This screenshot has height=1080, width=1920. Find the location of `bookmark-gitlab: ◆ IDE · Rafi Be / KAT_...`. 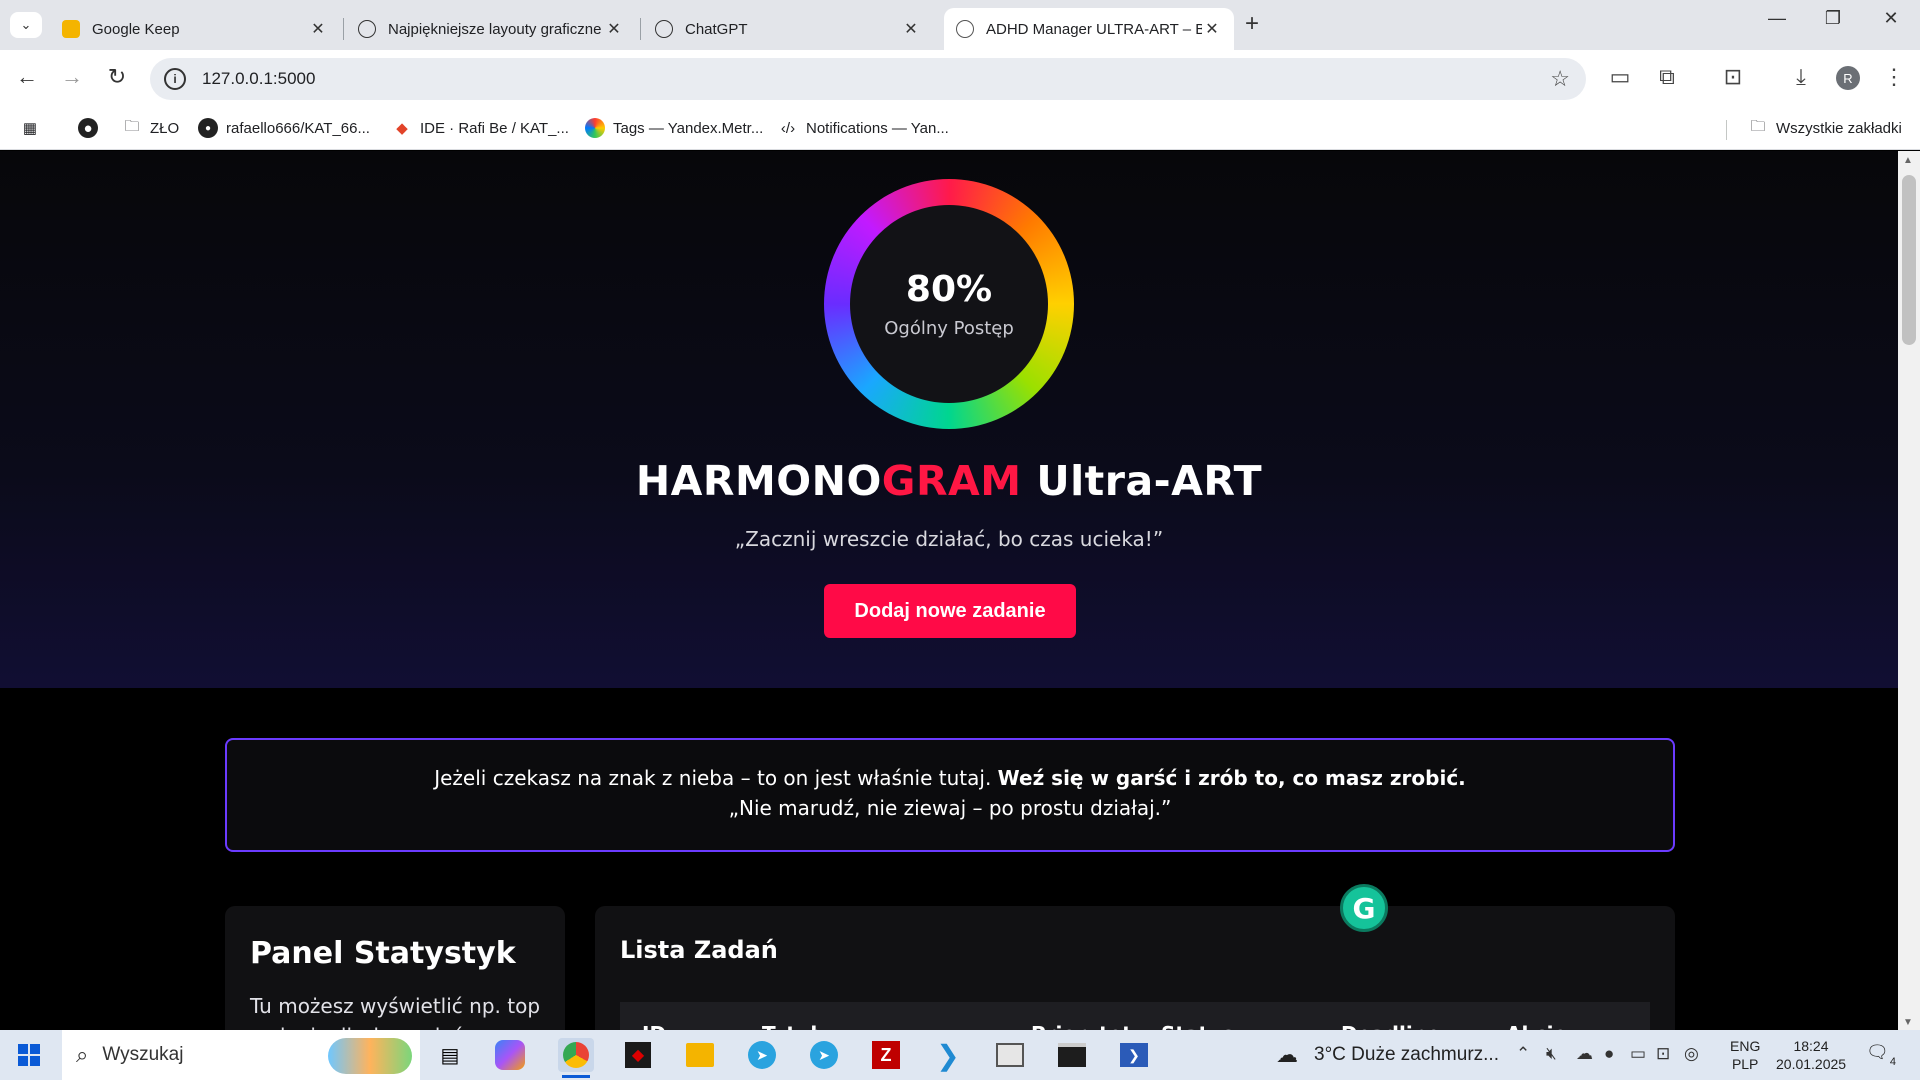

bookmark-gitlab: ◆ IDE · Rafi Be / KAT_... is located at coordinates (480, 128).